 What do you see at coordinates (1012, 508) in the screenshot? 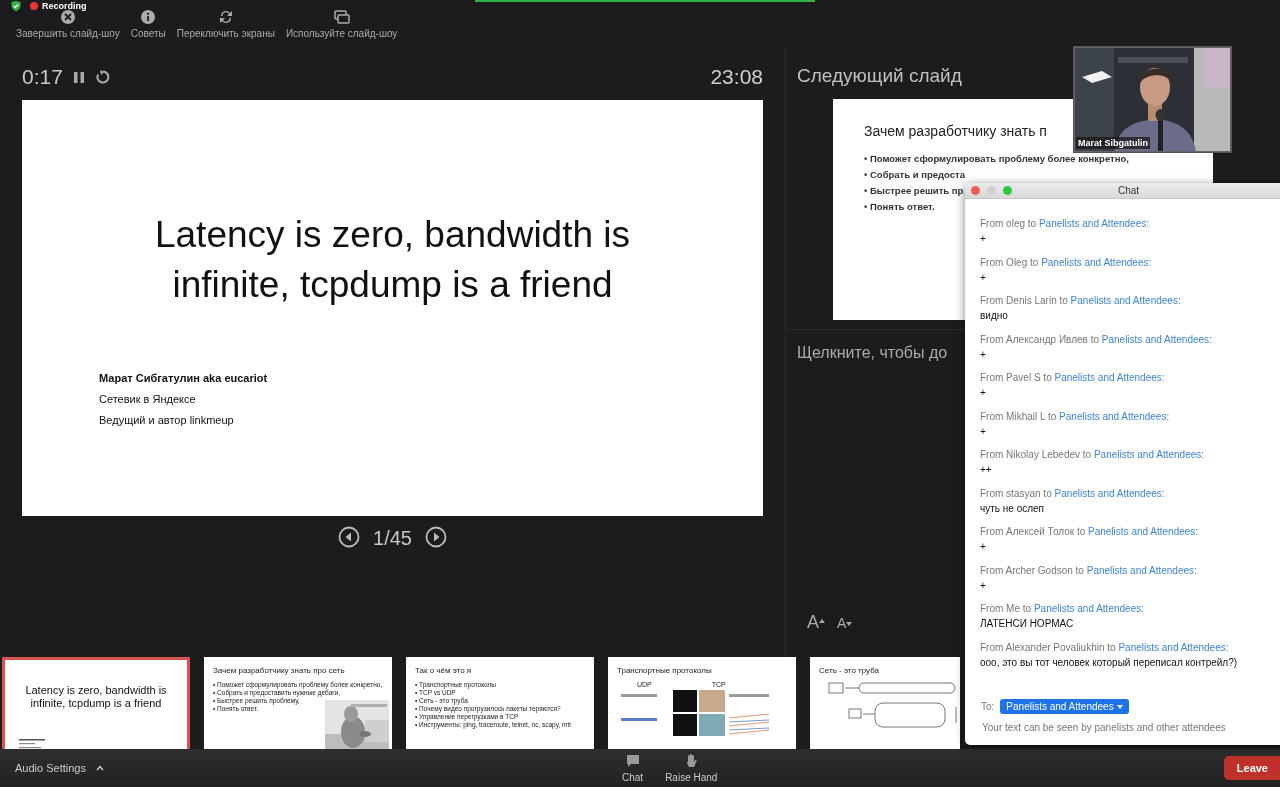
I see `message-text: чуть не ослеп` at bounding box center [1012, 508].